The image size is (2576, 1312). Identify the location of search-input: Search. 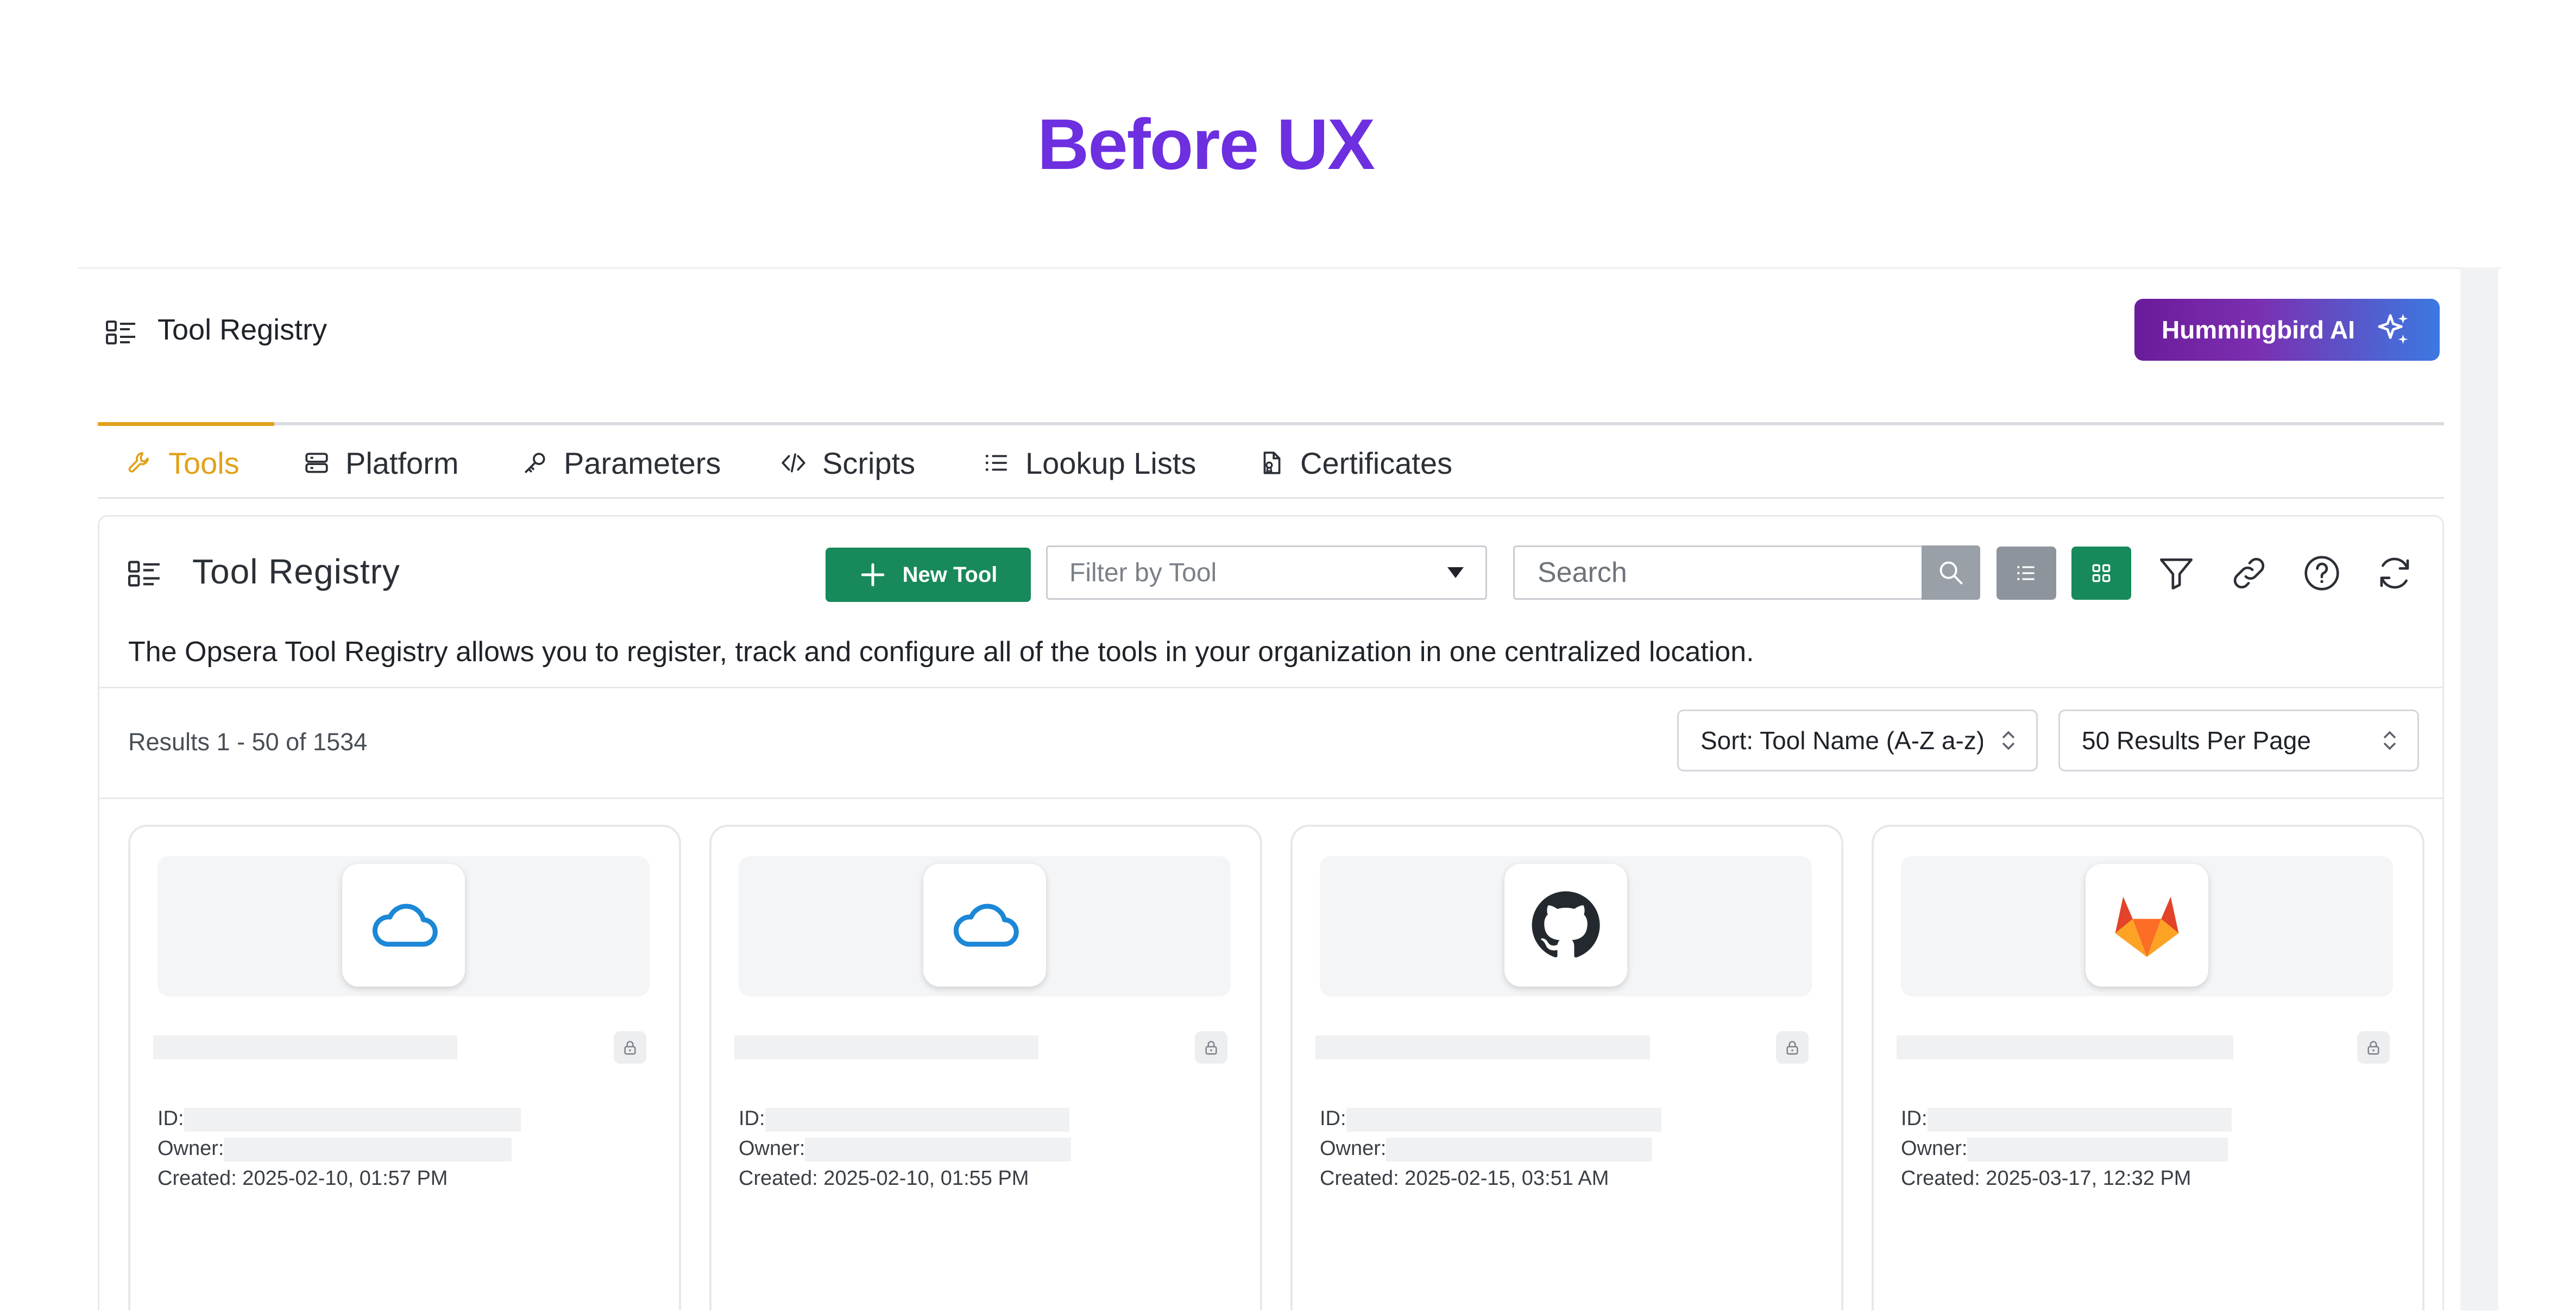
(1718, 572).